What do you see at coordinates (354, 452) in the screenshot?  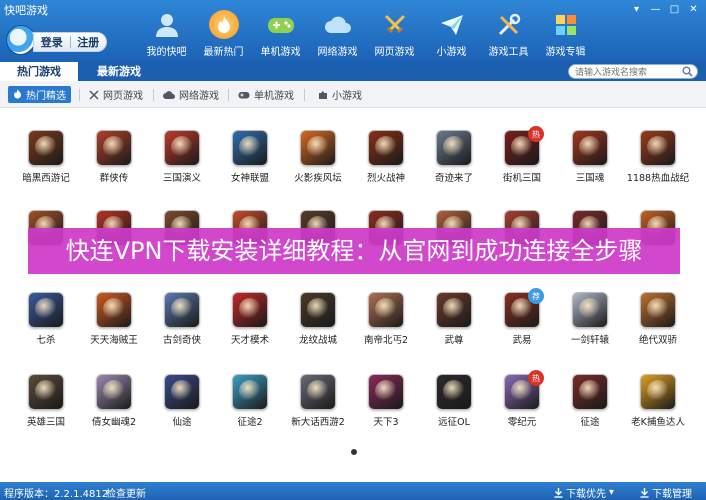 I see `pager-dot` at bounding box center [354, 452].